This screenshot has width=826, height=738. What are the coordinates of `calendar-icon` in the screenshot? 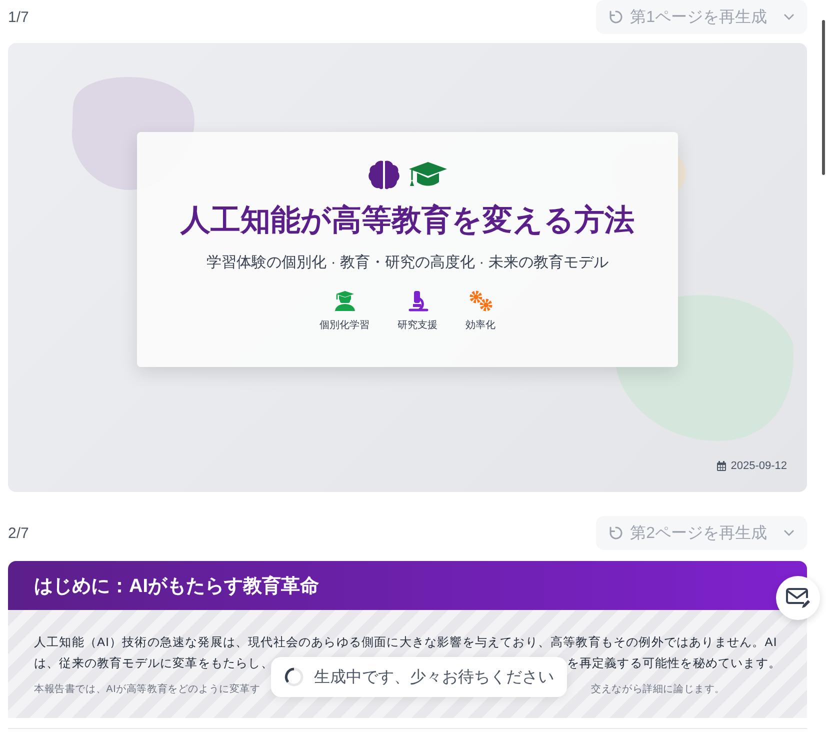 It's located at (721, 466).